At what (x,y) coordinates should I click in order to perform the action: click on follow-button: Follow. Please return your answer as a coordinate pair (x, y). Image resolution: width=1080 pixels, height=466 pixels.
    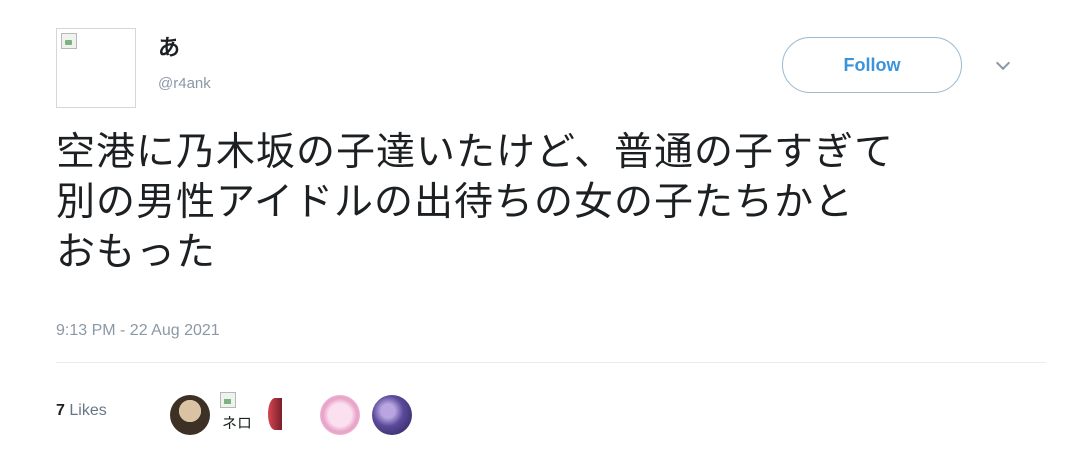
    Looking at the image, I should click on (872, 65).